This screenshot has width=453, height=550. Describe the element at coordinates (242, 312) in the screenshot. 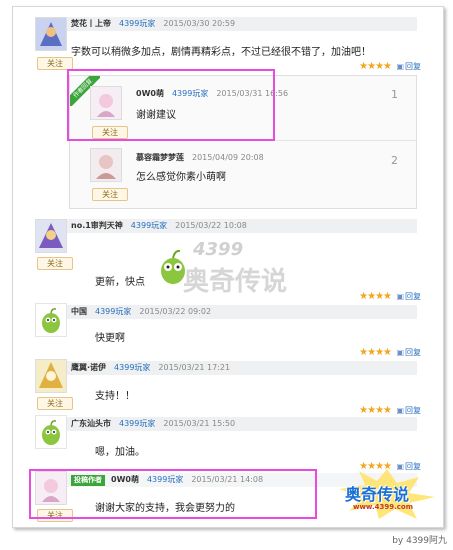

I see `comment-header: 中国 4399玩家 2015/03/22 09:02` at that location.